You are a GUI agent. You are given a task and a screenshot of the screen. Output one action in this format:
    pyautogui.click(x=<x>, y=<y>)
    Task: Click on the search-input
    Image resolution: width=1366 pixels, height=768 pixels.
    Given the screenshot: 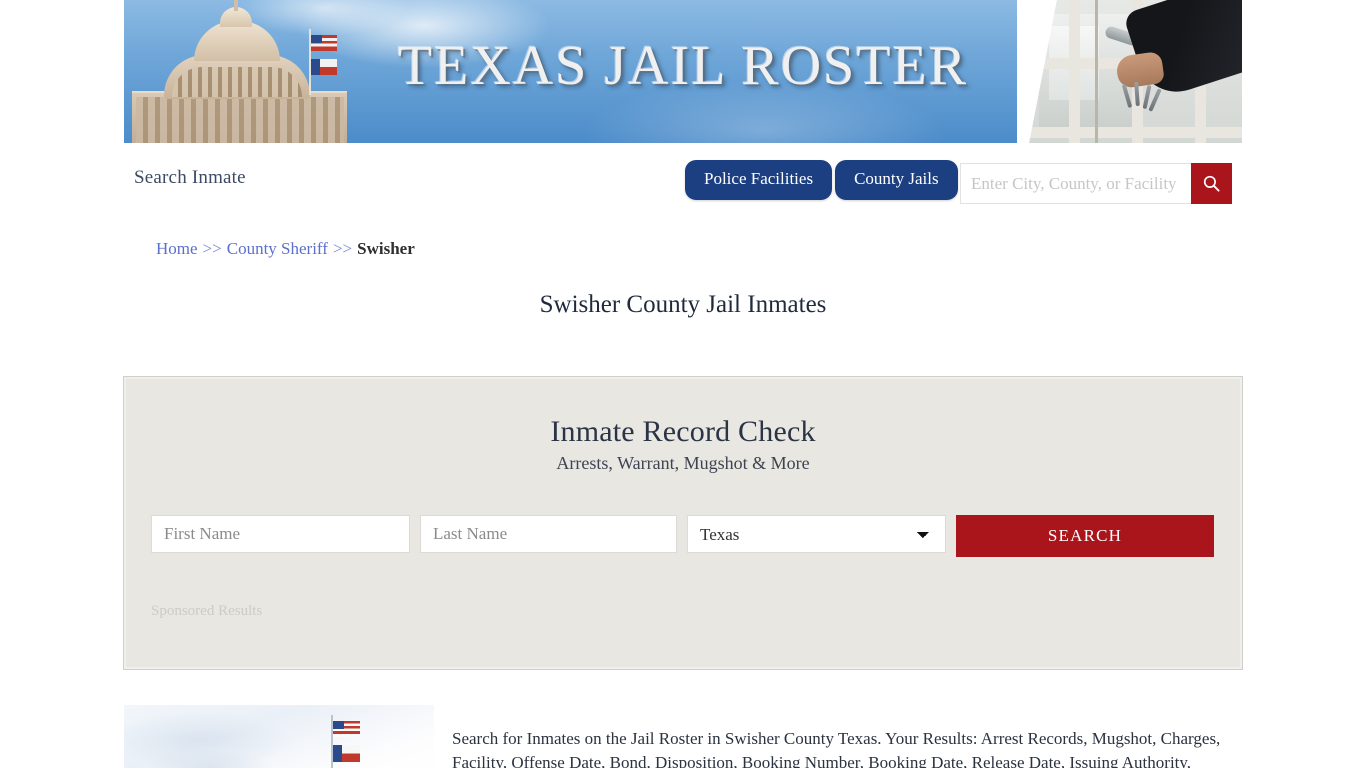 What is the action you would take?
    pyautogui.click(x=1075, y=183)
    